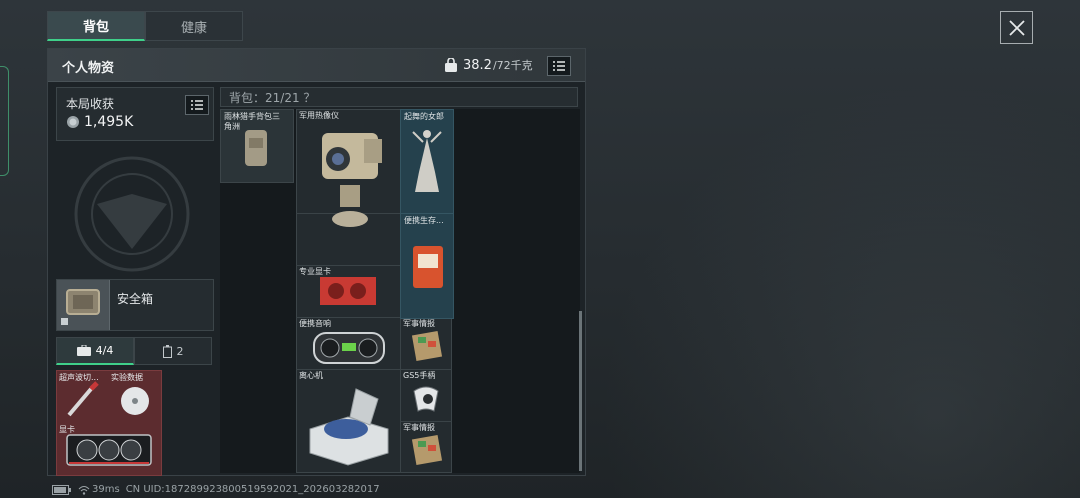 The image size is (1080, 498). Describe the element at coordinates (80, 307) in the screenshot. I see `safe-box-icon` at that location.